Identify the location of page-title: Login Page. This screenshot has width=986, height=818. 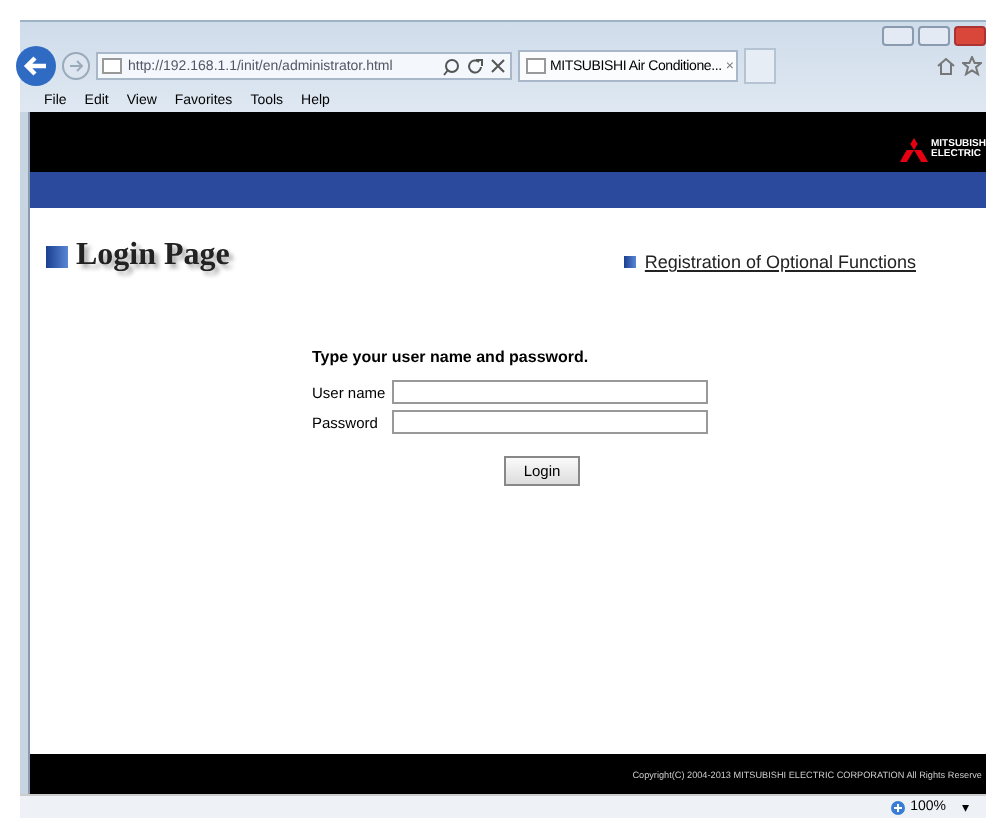
(138, 256).